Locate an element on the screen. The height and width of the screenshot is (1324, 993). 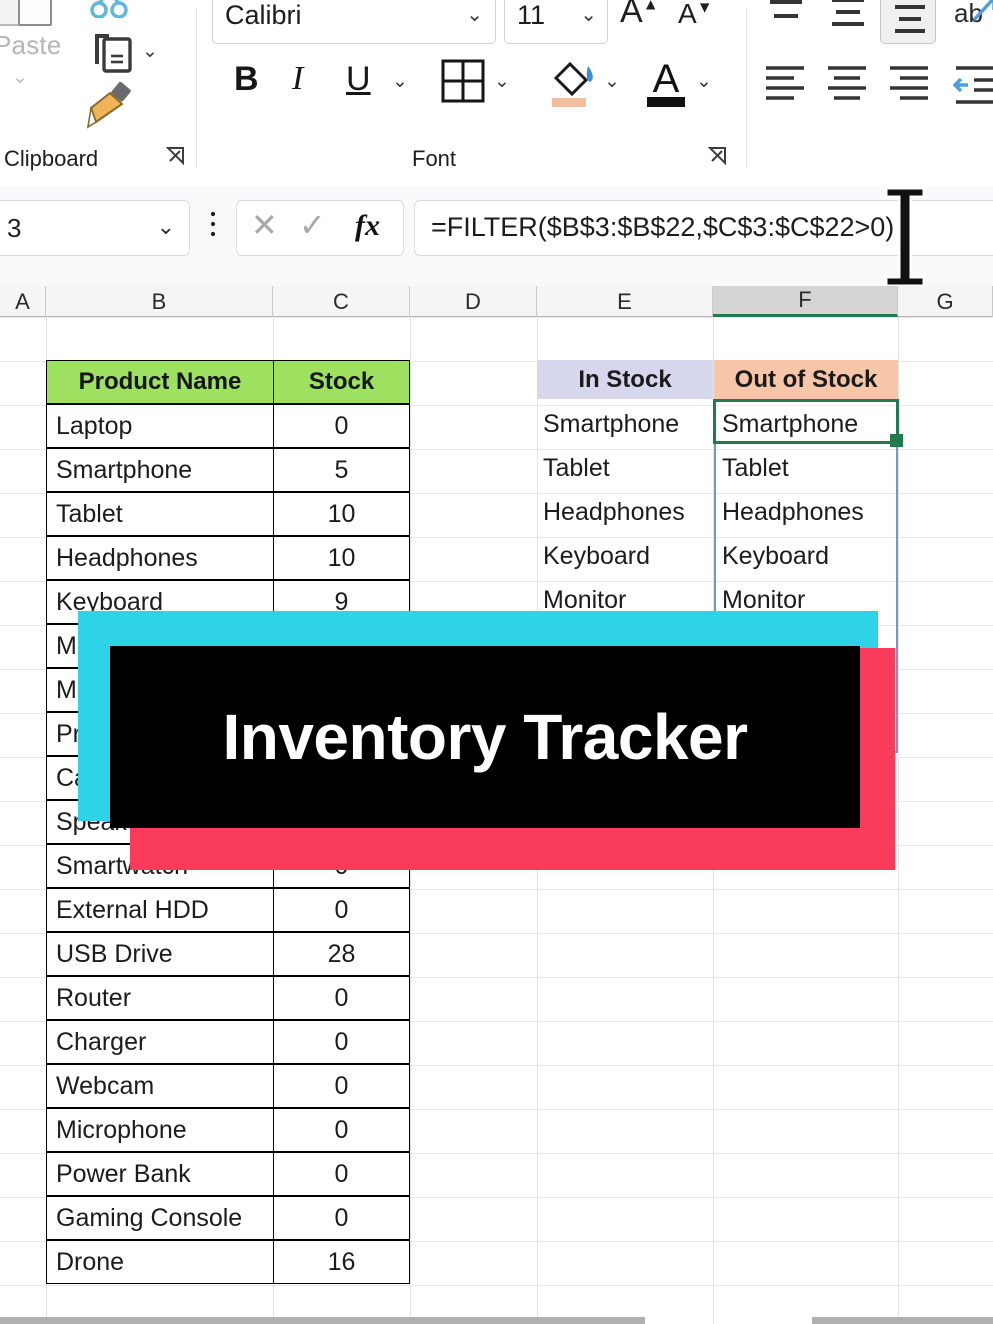
source-cell-stock: 9 is located at coordinates (341, 602).